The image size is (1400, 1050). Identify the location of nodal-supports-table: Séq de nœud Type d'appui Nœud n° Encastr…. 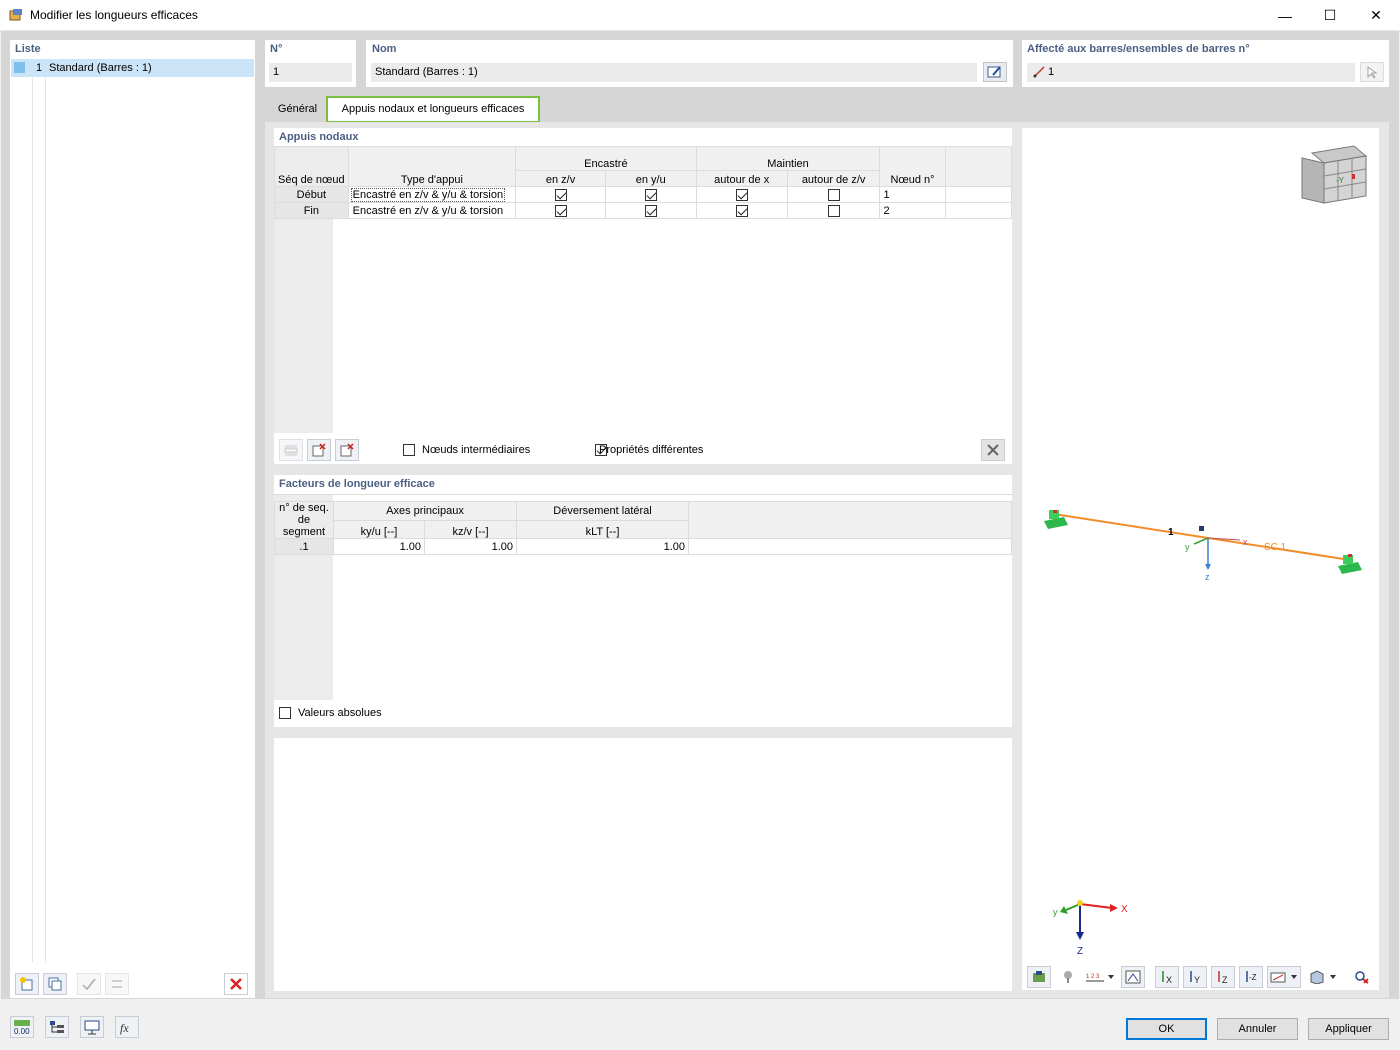
(643, 182).